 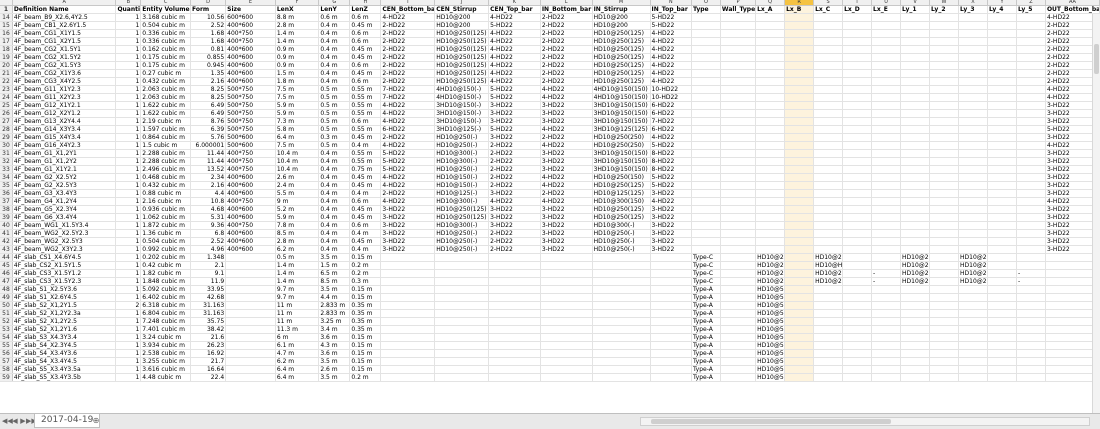 What do you see at coordinates (462, 177) in the screenshot?
I see `cell: HD10@150(-)` at bounding box center [462, 177].